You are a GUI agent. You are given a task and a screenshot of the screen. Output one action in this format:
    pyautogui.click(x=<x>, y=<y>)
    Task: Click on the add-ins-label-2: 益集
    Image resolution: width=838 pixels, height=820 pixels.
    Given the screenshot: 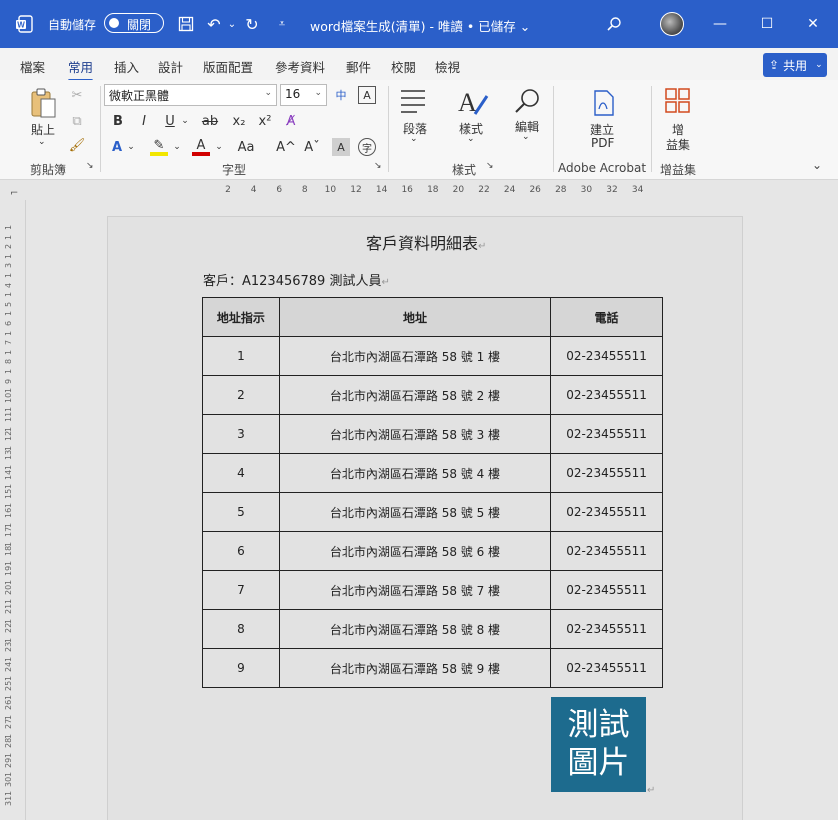 What is the action you would take?
    pyautogui.click(x=678, y=144)
    